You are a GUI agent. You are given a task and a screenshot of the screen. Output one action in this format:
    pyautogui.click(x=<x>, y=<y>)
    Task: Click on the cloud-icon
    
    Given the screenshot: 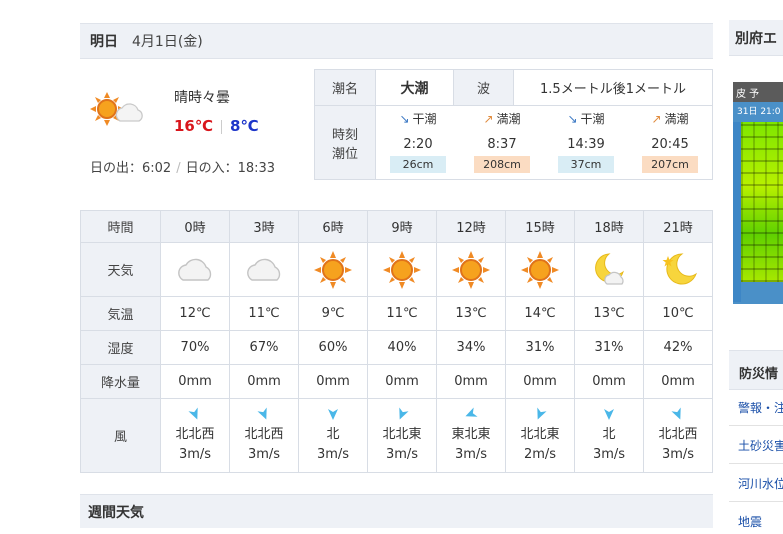 What is the action you would take?
    pyautogui.click(x=195, y=269)
    